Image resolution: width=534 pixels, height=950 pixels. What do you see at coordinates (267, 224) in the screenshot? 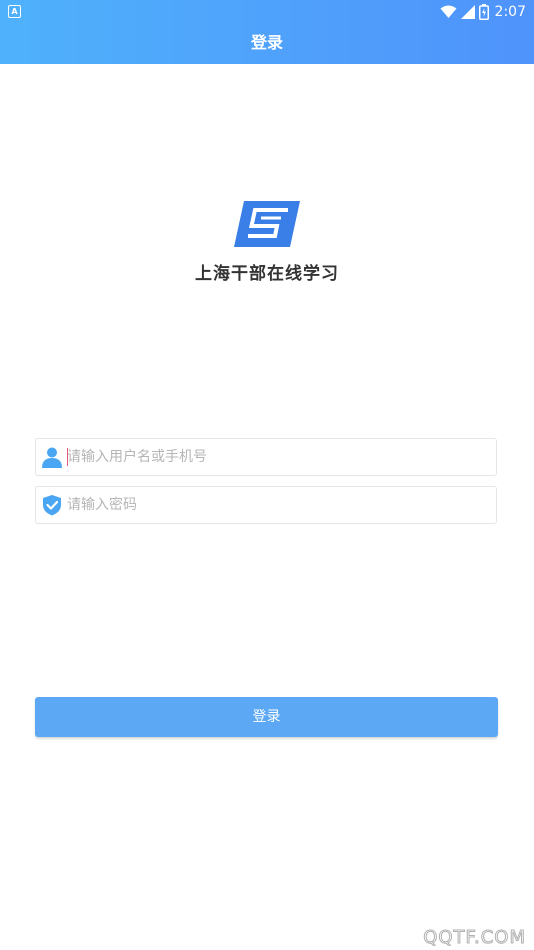
I see `app-logo-icon` at bounding box center [267, 224].